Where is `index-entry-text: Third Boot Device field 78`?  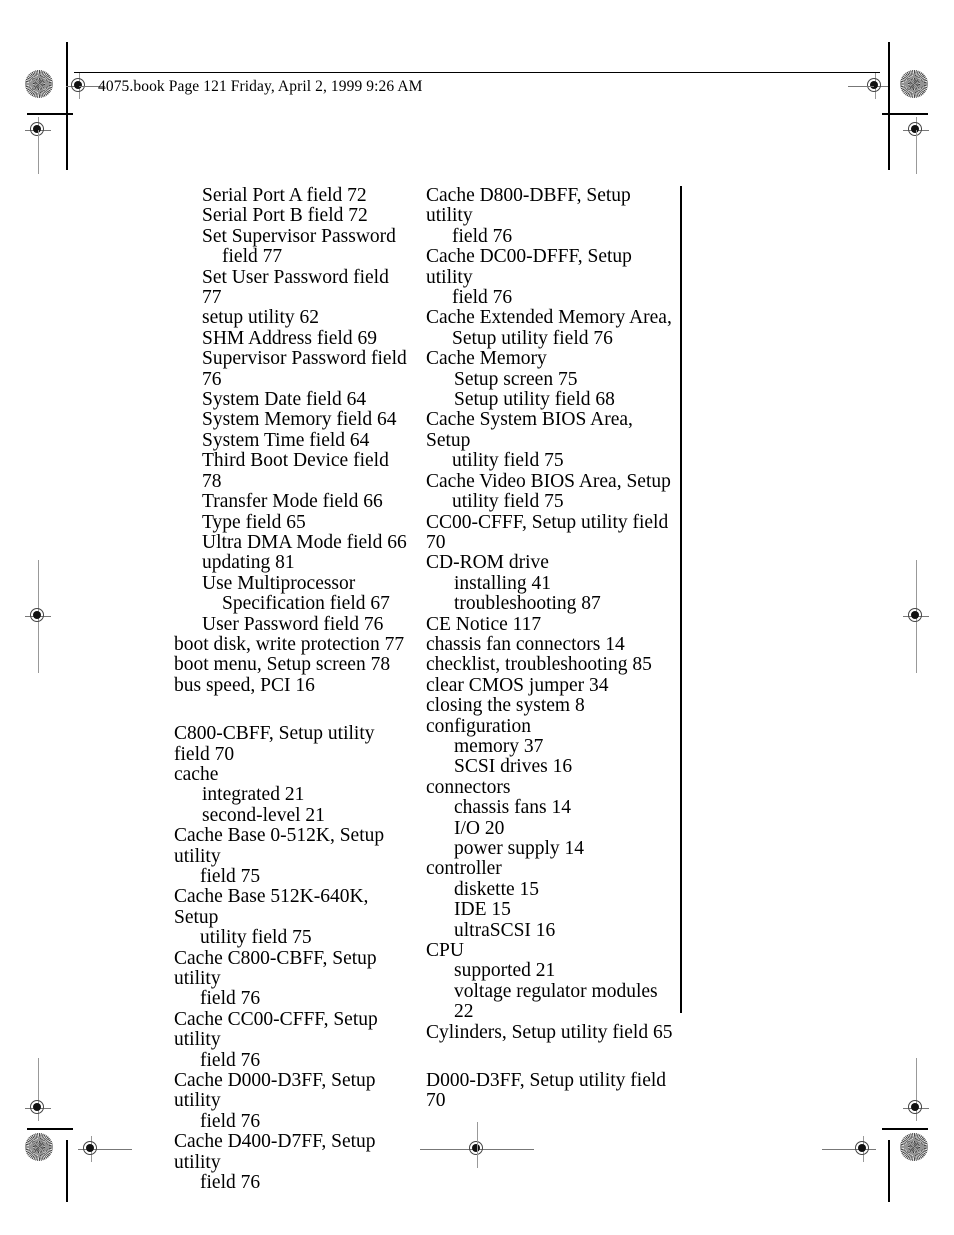
index-entry-text: Third Boot Device field 78 is located at coordinates (295, 471).